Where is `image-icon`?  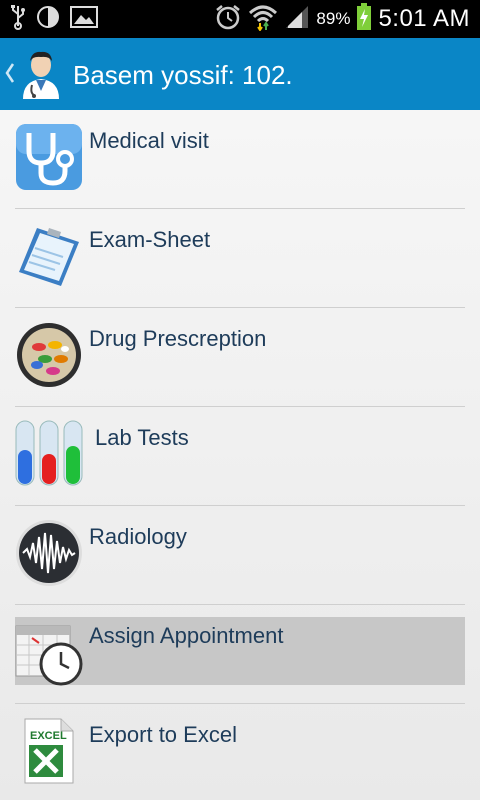
image-icon is located at coordinates (84, 19).